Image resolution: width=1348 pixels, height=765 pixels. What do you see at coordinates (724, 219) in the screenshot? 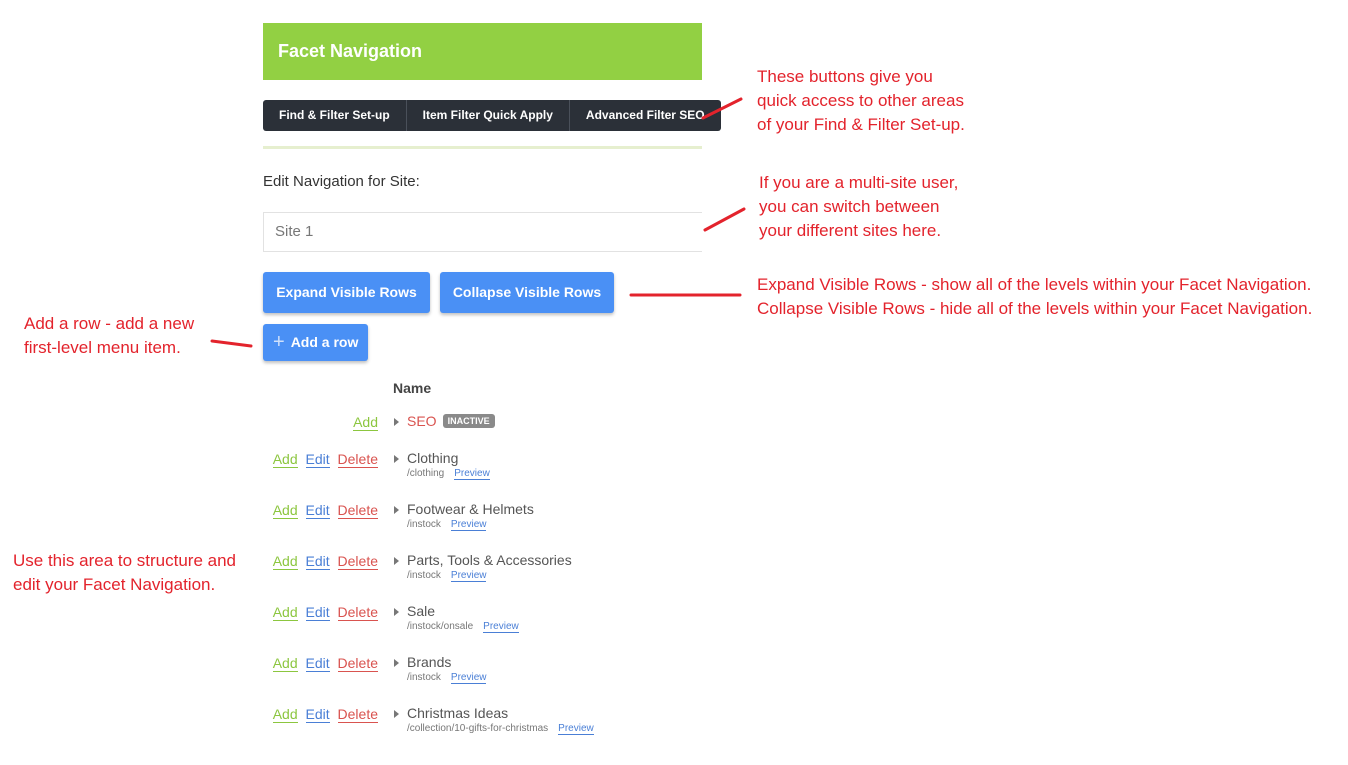
I see `pointer-line-site` at bounding box center [724, 219].